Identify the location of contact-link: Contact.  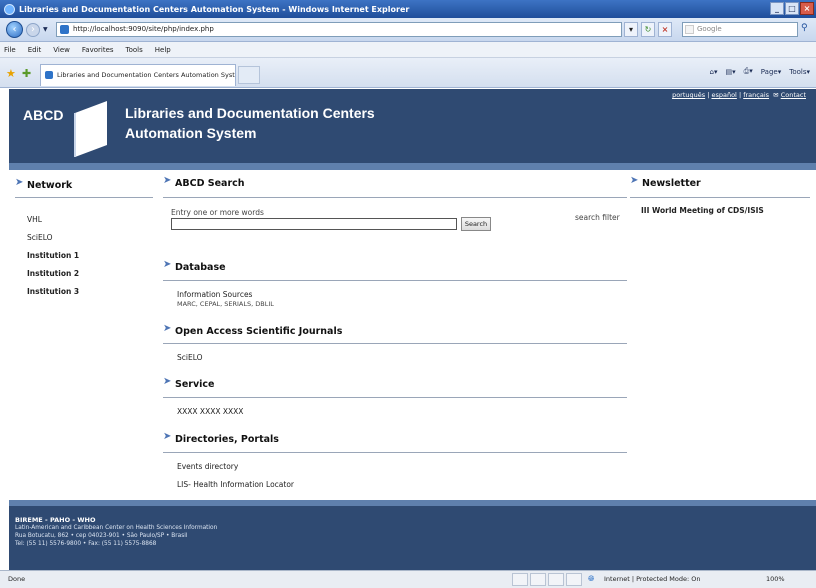
(793, 95).